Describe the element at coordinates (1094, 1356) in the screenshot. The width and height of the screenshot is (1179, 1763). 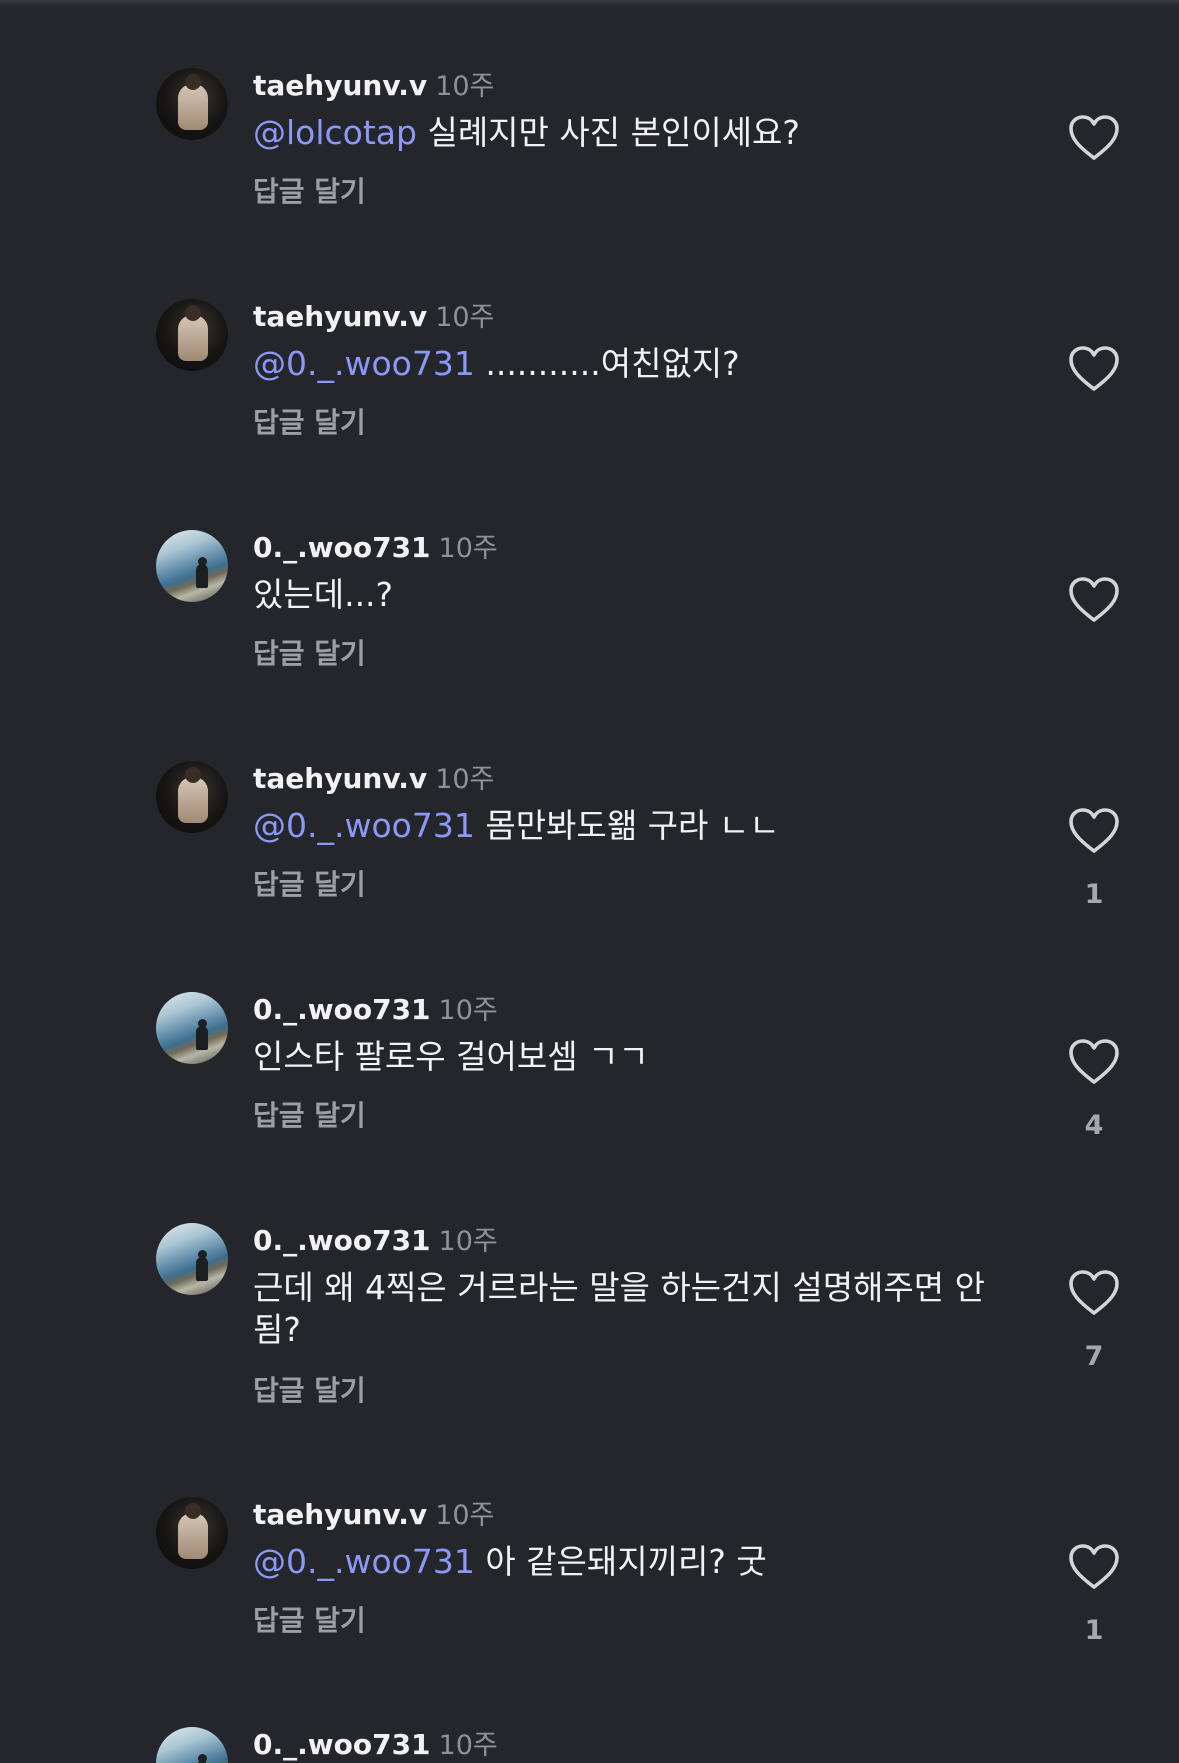
I see `like-count: 7` at that location.